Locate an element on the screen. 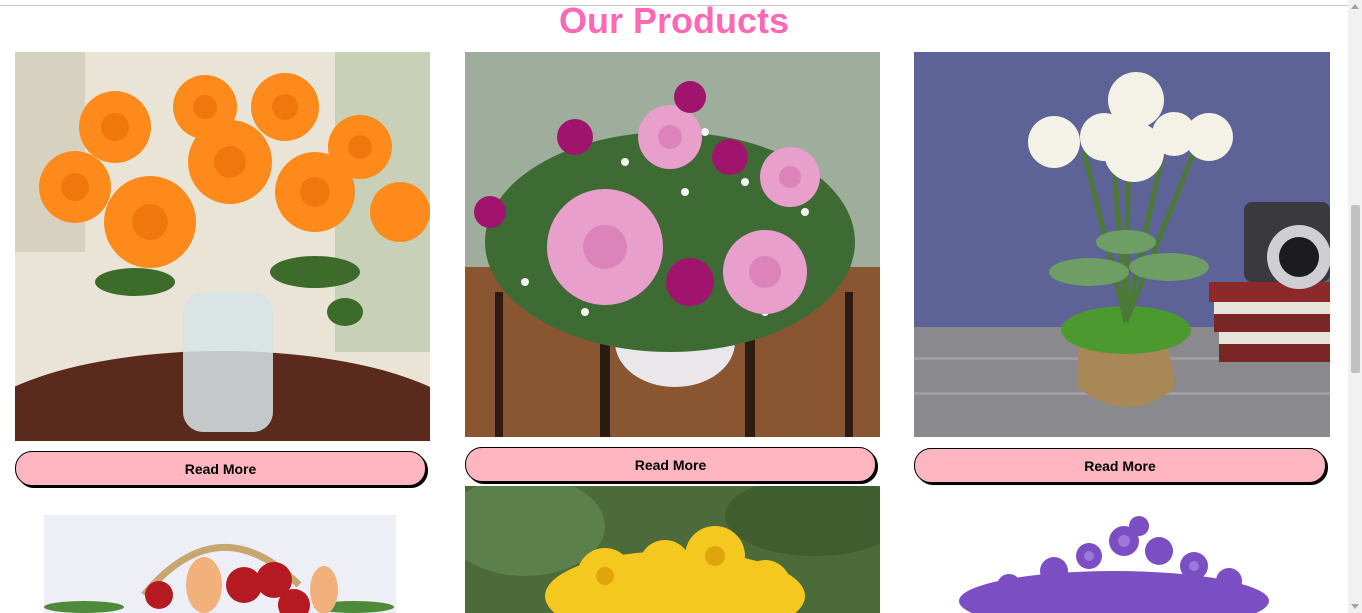 The width and height of the screenshot is (1362, 613). vertical-scrollbar is located at coordinates (1355, 306).